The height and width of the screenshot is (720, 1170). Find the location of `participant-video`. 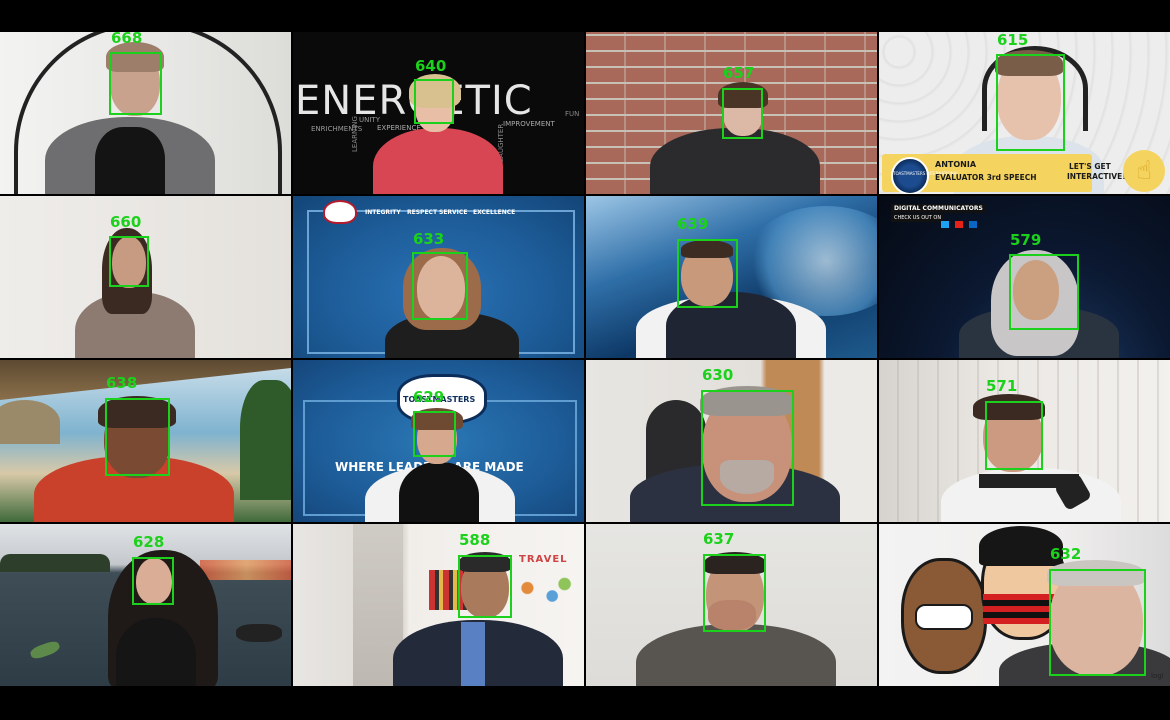

participant-video is located at coordinates (438, 605).